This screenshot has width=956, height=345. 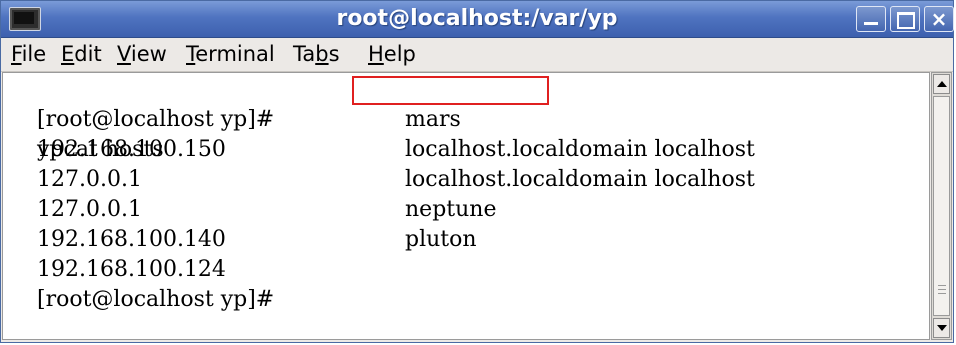 What do you see at coordinates (28, 54) in the screenshot?
I see `menu-file: File` at bounding box center [28, 54].